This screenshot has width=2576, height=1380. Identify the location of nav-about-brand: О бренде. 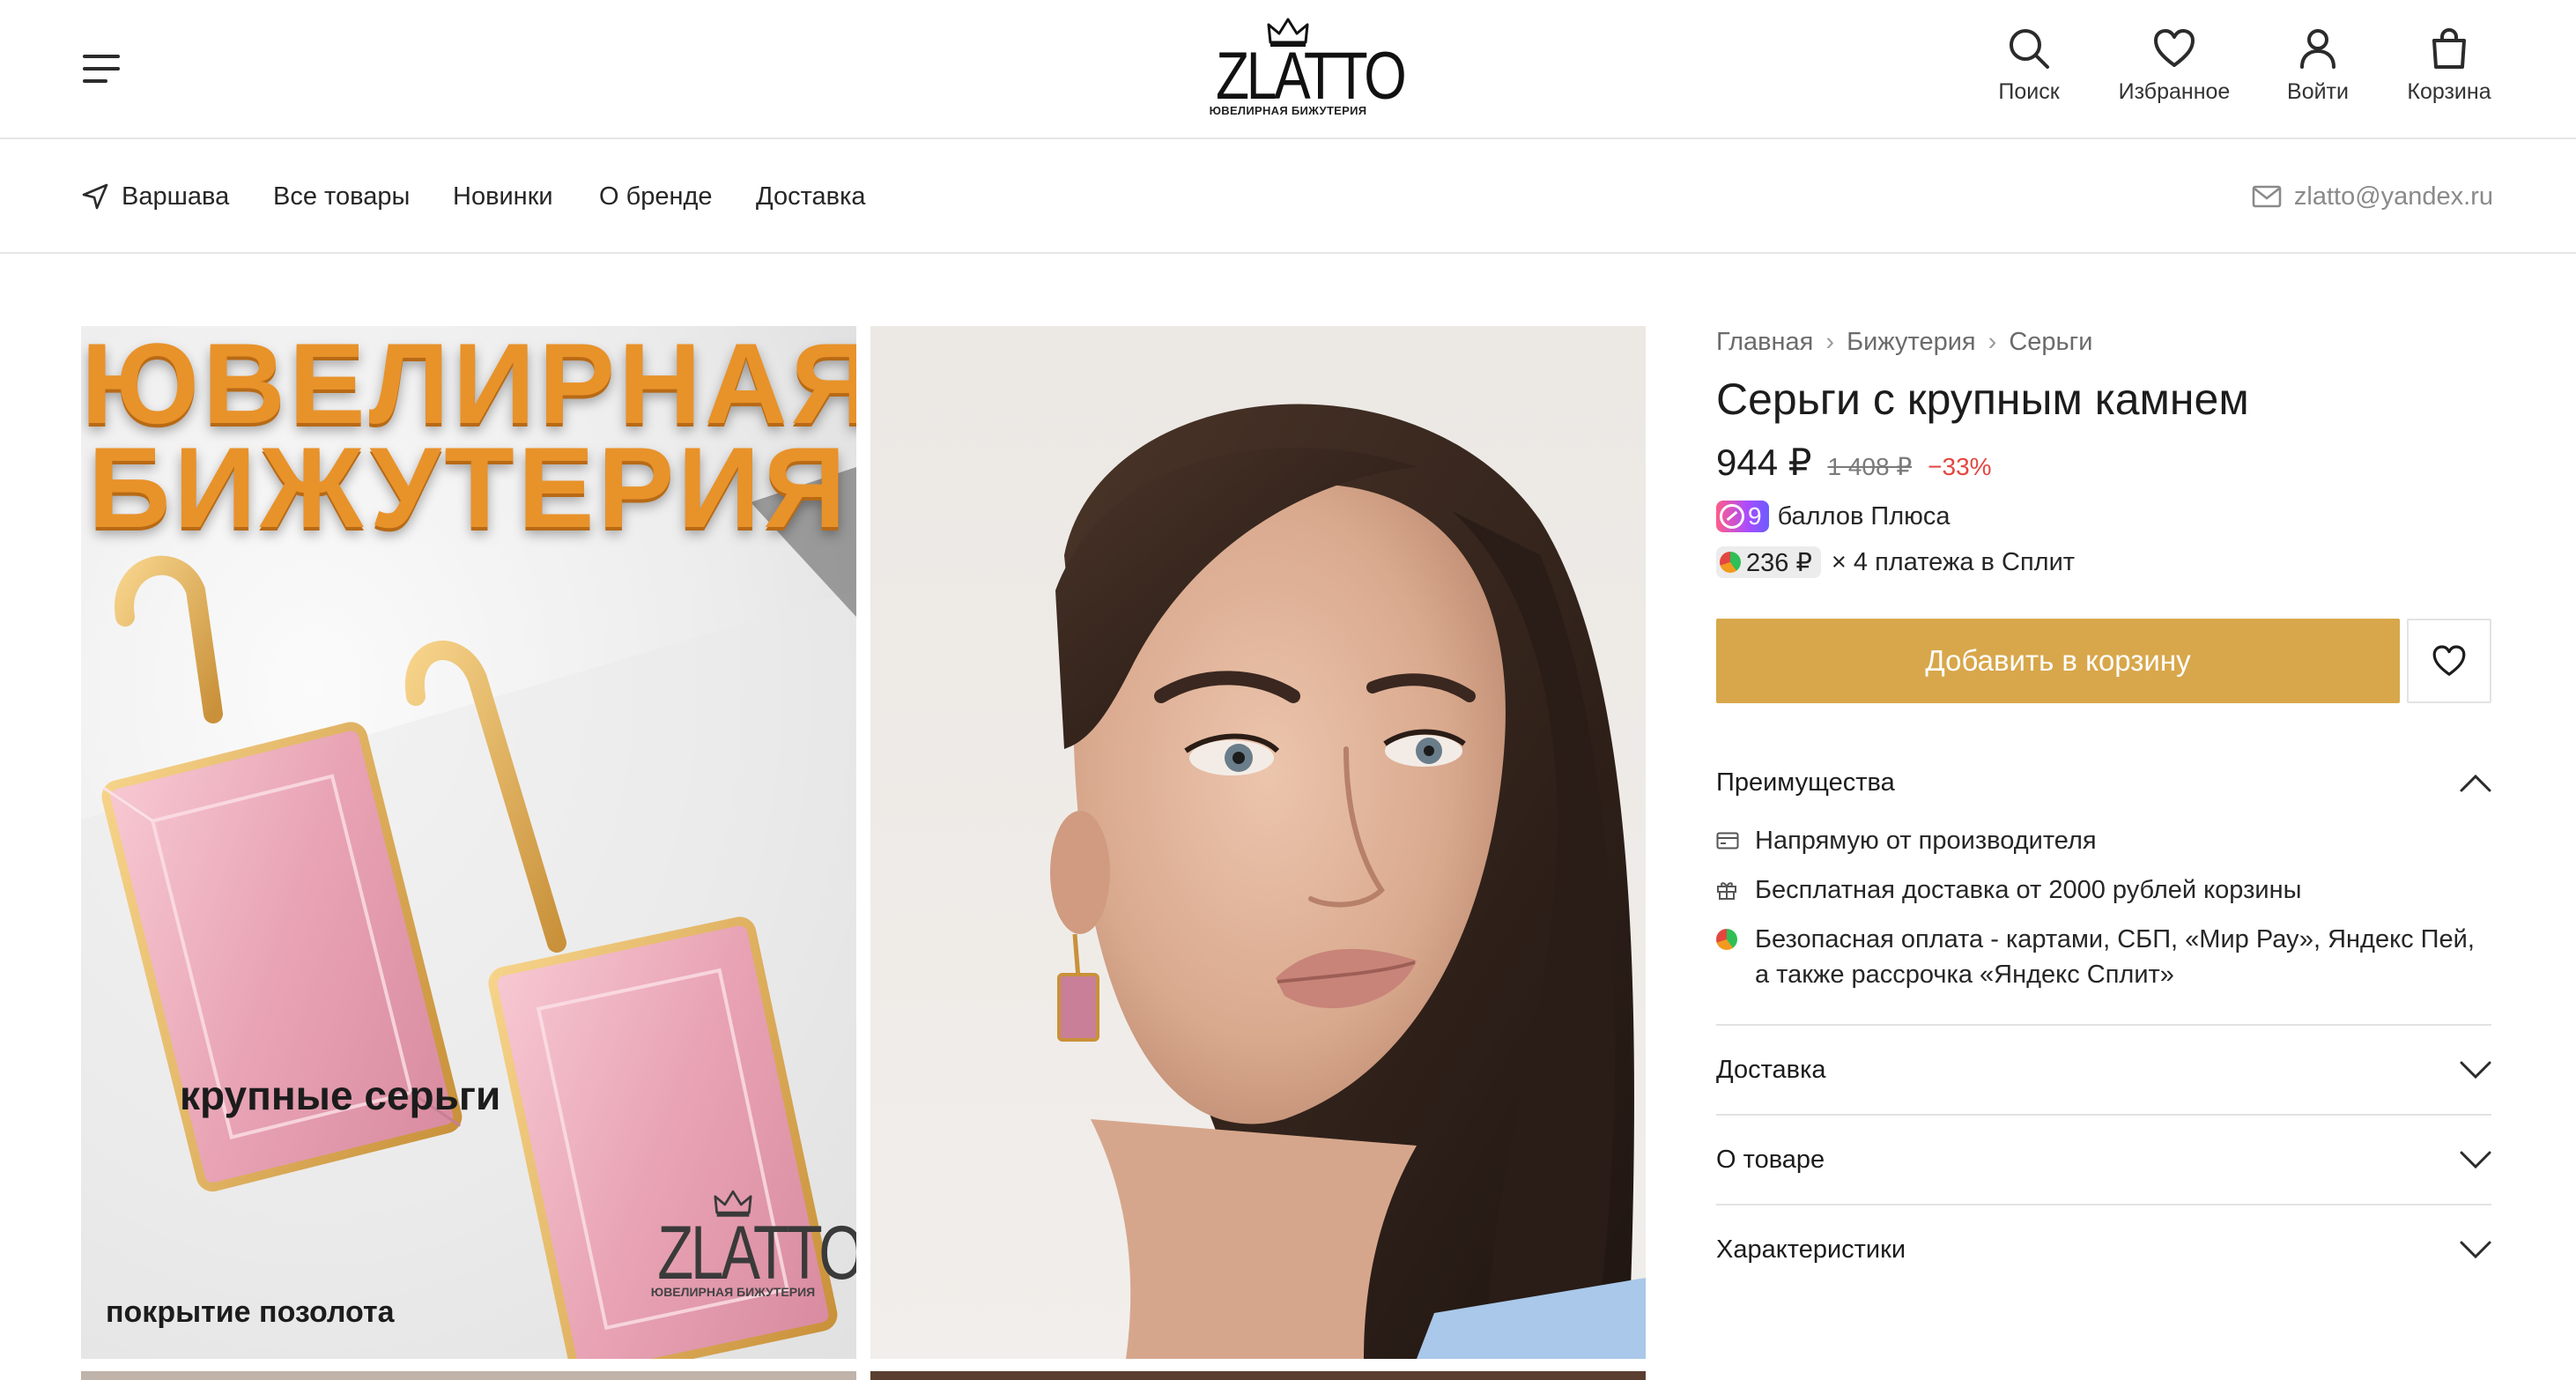
(656, 196).